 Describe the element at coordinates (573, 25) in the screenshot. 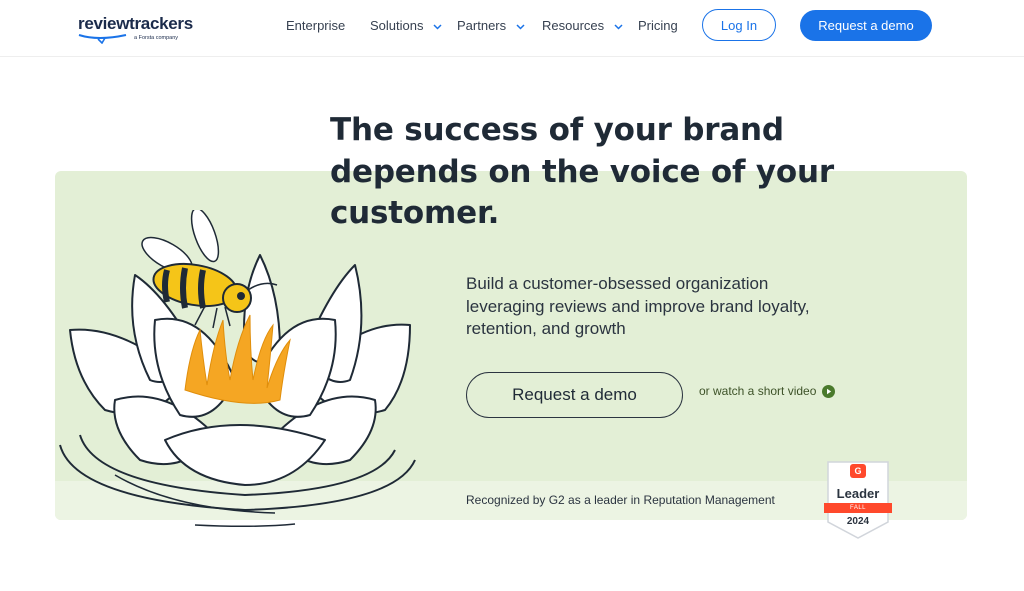

I see `nav-resources-label: Resources` at that location.